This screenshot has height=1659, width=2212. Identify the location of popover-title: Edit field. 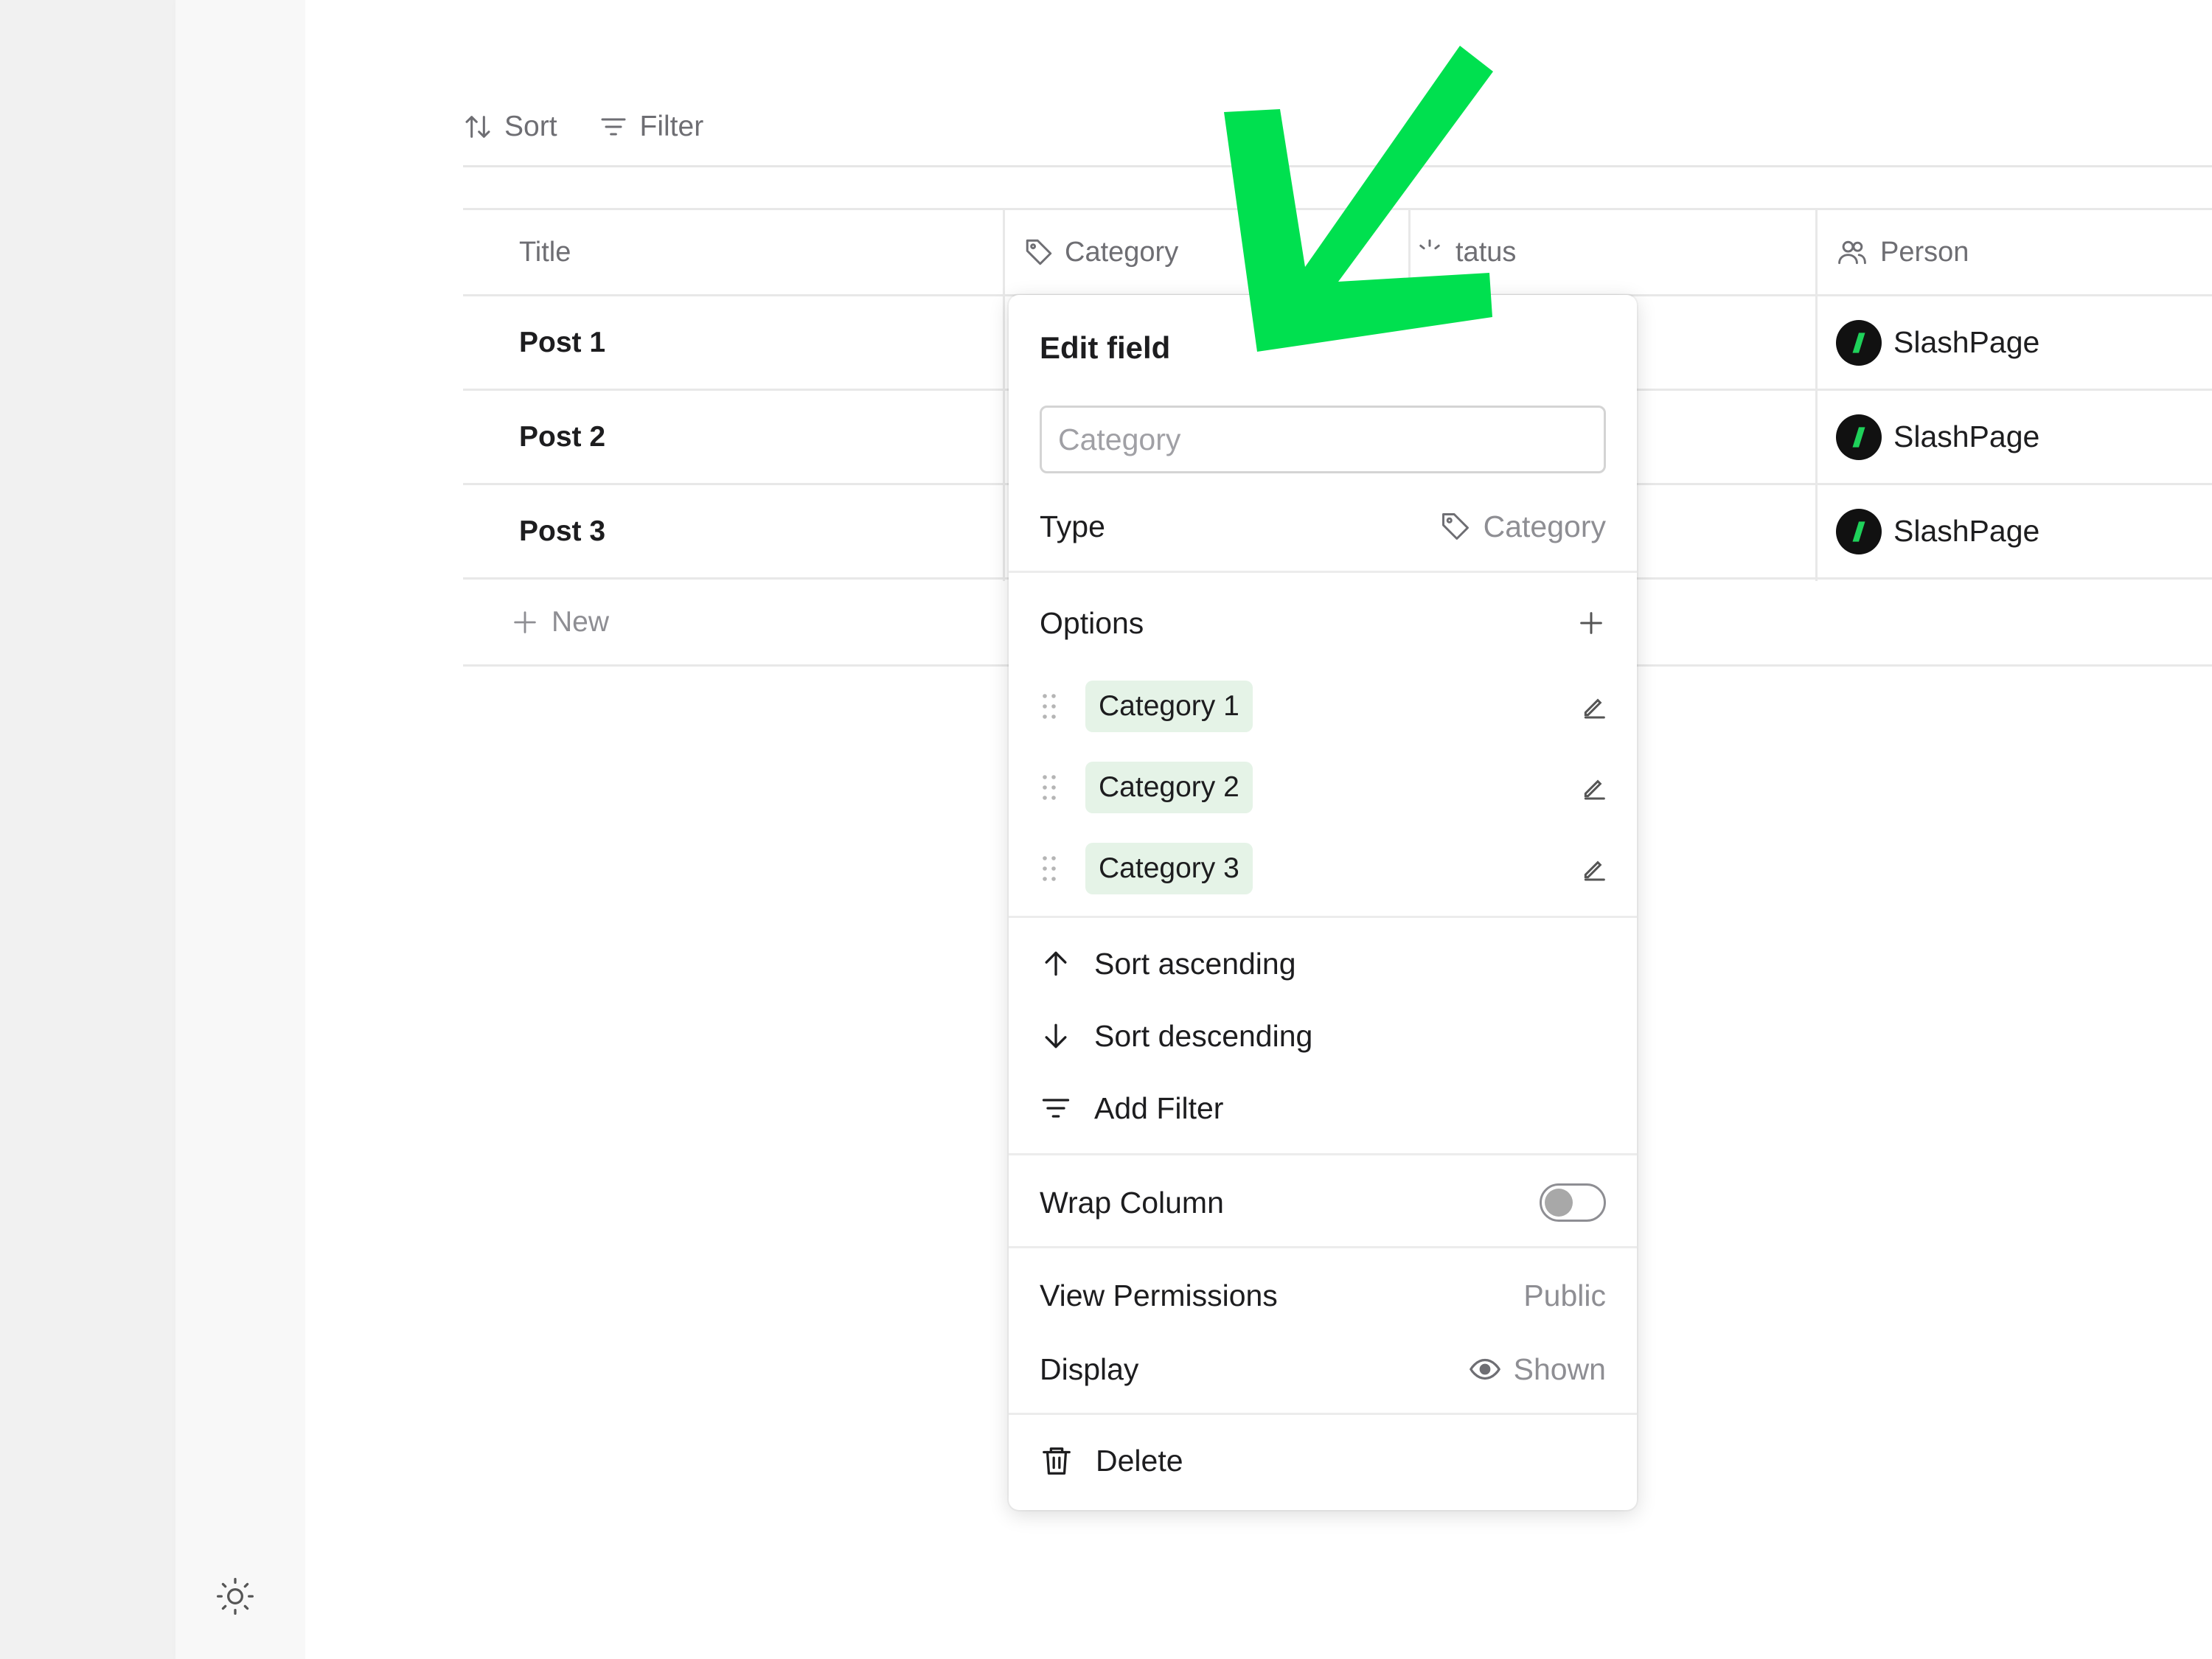
(1105, 347).